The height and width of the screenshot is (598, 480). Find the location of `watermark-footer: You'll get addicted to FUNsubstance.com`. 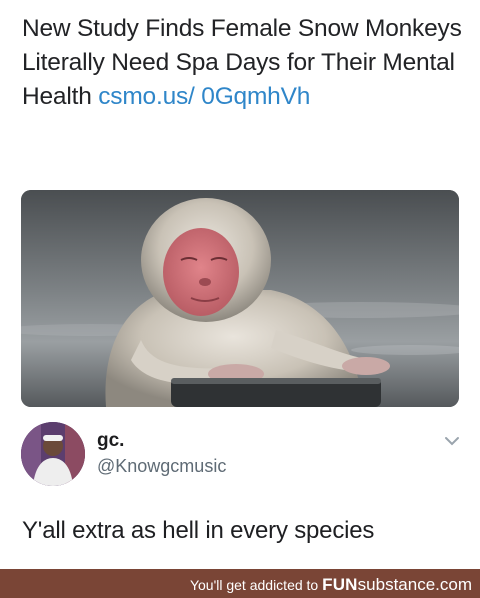

watermark-footer: You'll get addicted to FUNsubstance.com is located at coordinates (240, 583).